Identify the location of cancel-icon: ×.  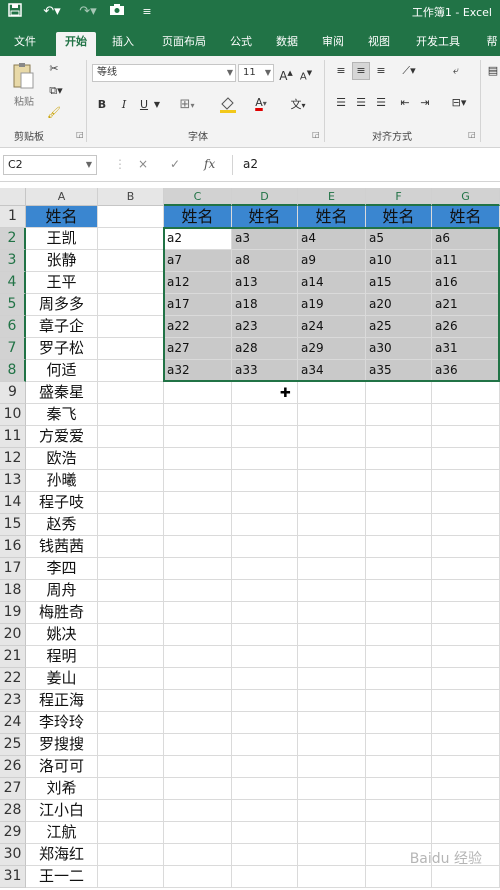
(143, 164).